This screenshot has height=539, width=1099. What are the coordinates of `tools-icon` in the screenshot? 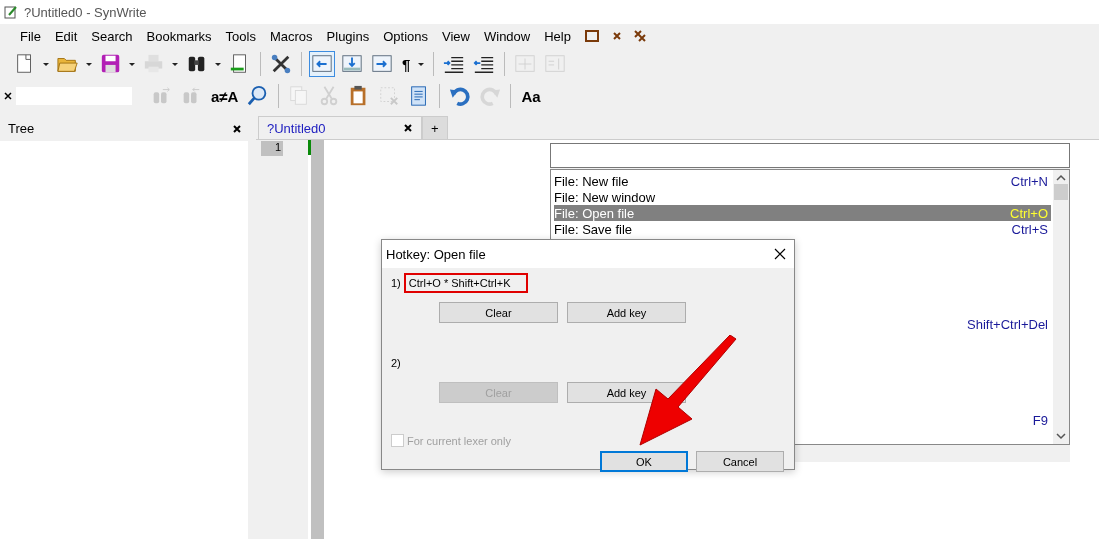 It's located at (281, 64).